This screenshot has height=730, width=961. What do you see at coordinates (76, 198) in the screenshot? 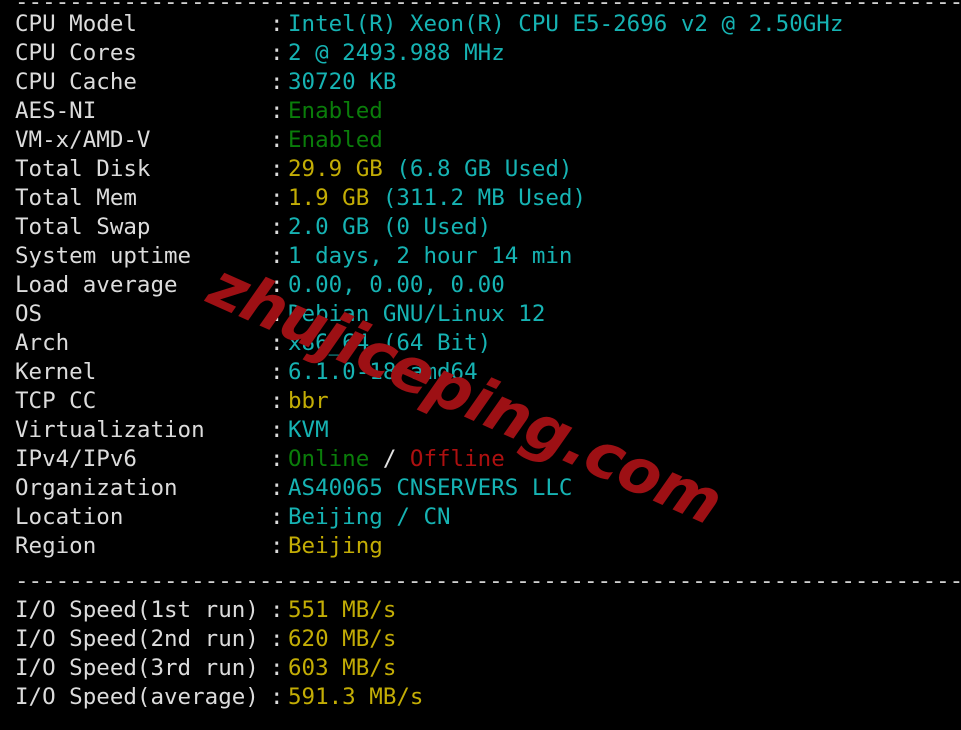
I see `info-row-label: Total Mem` at bounding box center [76, 198].